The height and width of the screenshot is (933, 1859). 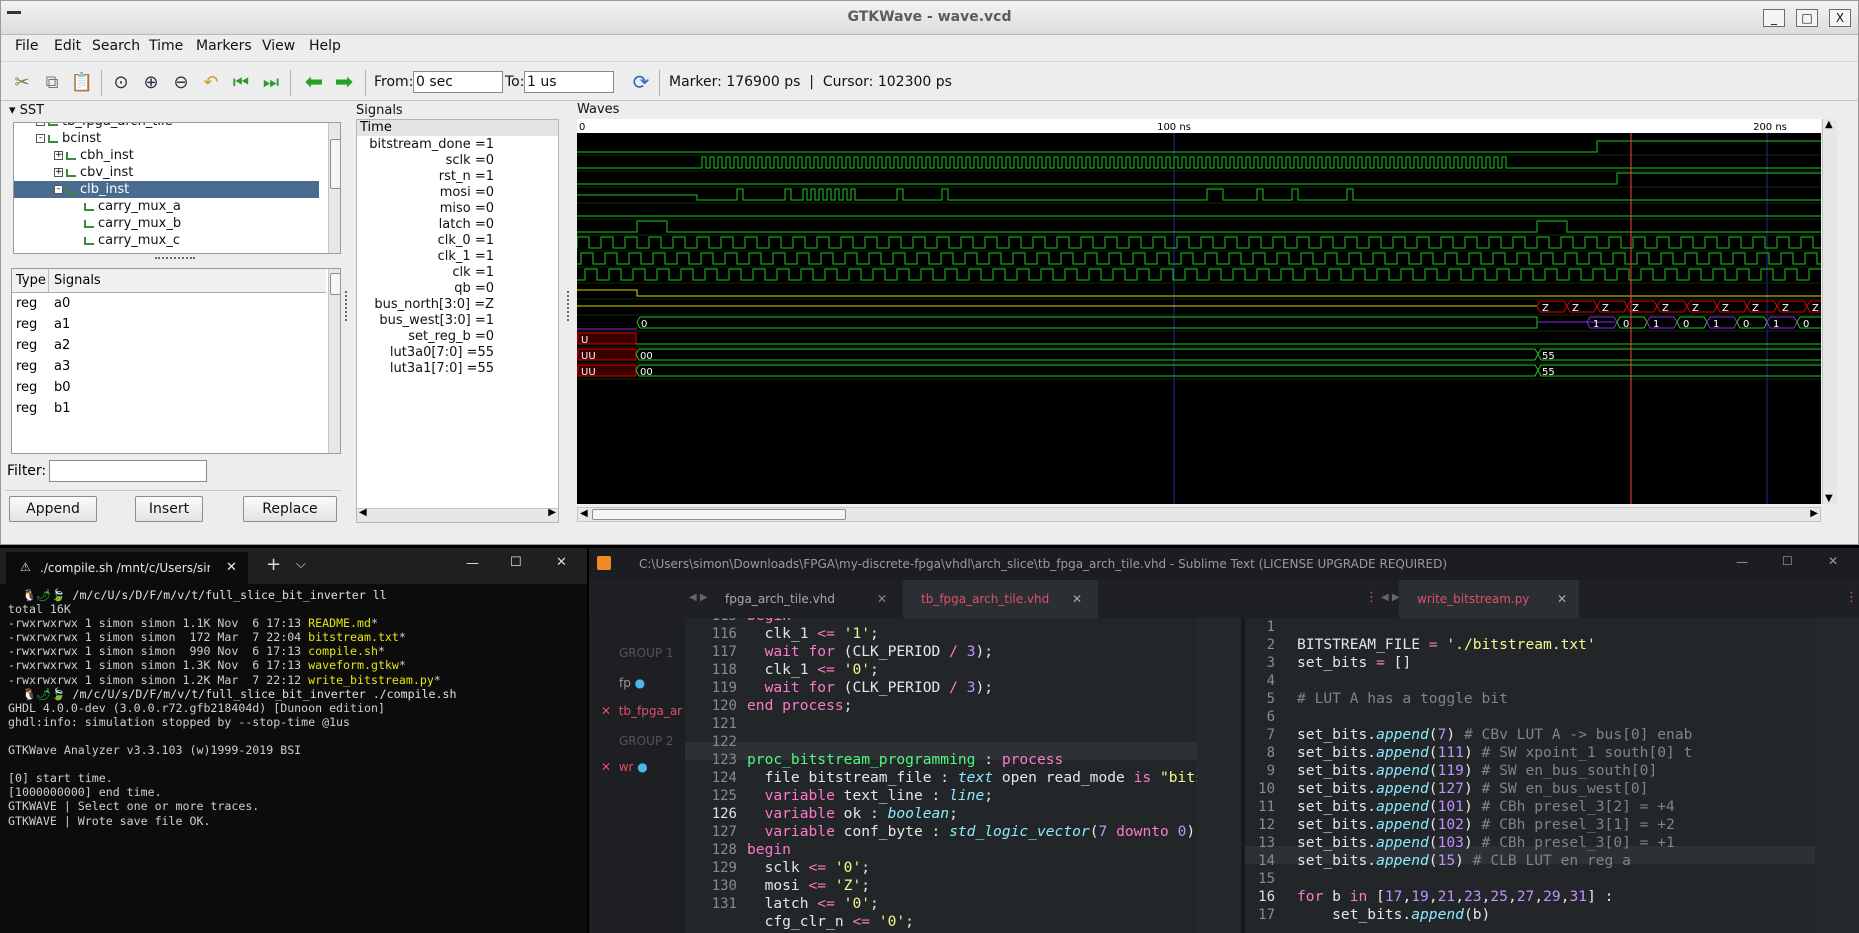 I want to click on insert-button: Insert, so click(x=169, y=509).